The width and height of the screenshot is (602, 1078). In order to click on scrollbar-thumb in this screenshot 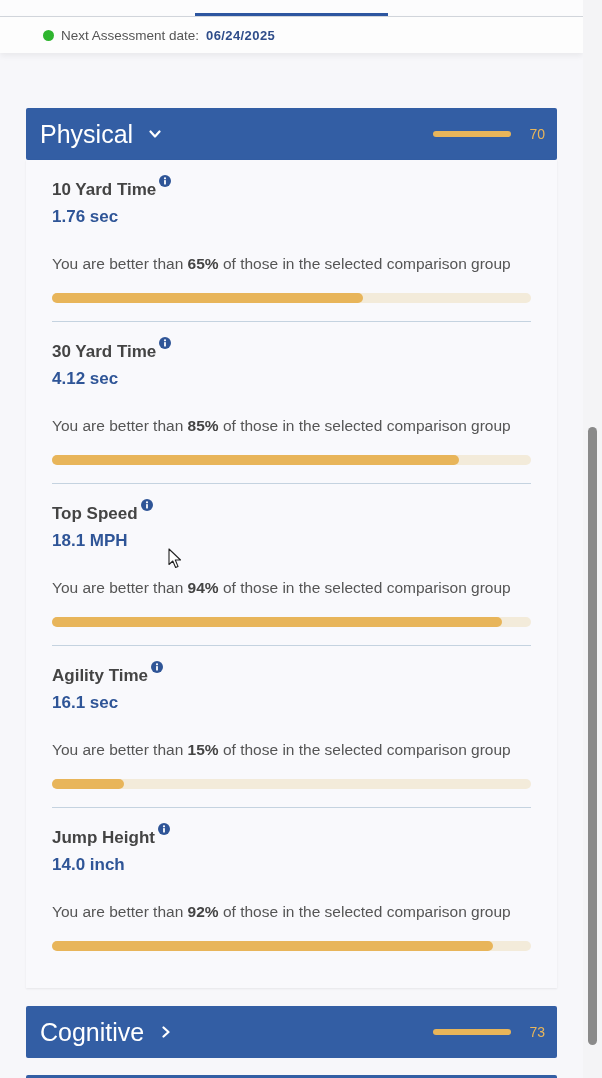, I will do `click(592, 736)`.